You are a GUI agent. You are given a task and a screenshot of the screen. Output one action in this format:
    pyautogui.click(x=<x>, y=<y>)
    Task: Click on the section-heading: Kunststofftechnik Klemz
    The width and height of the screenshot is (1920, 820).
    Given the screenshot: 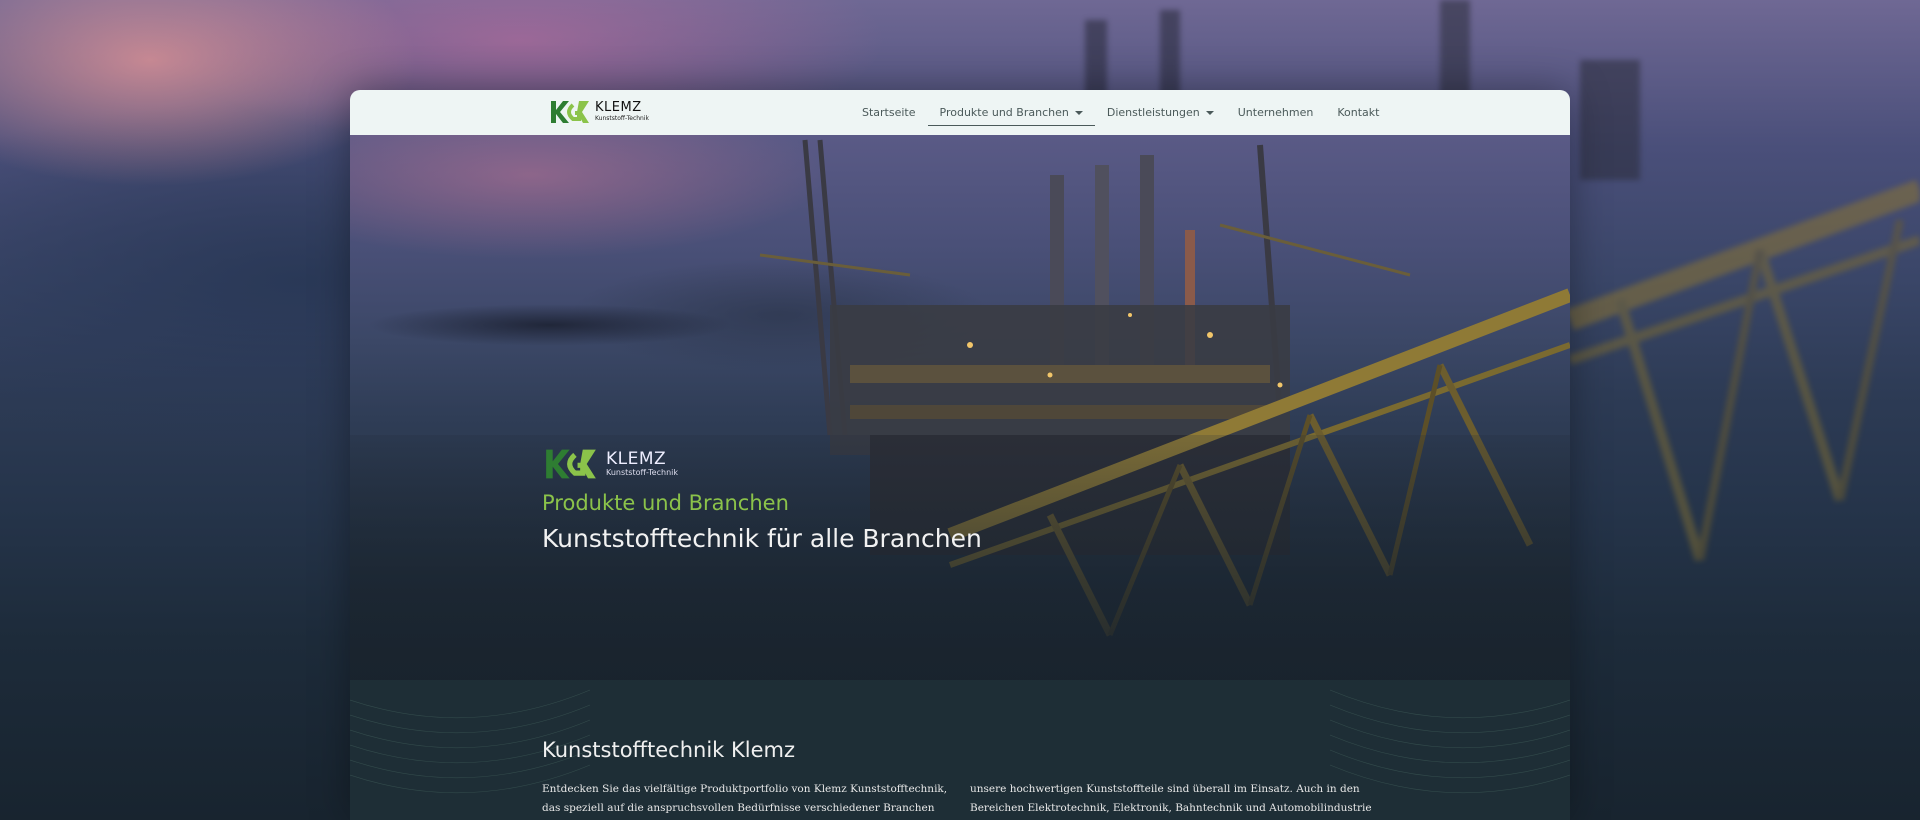 What is the action you would take?
    pyautogui.click(x=669, y=750)
    